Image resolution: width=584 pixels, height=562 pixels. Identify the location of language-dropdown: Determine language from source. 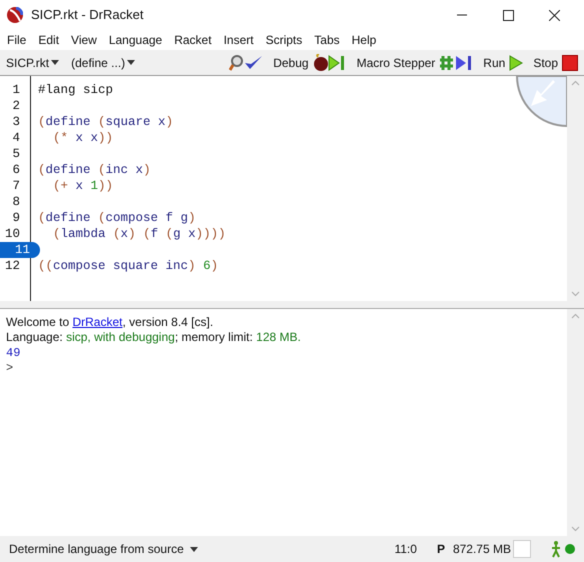
(103, 549).